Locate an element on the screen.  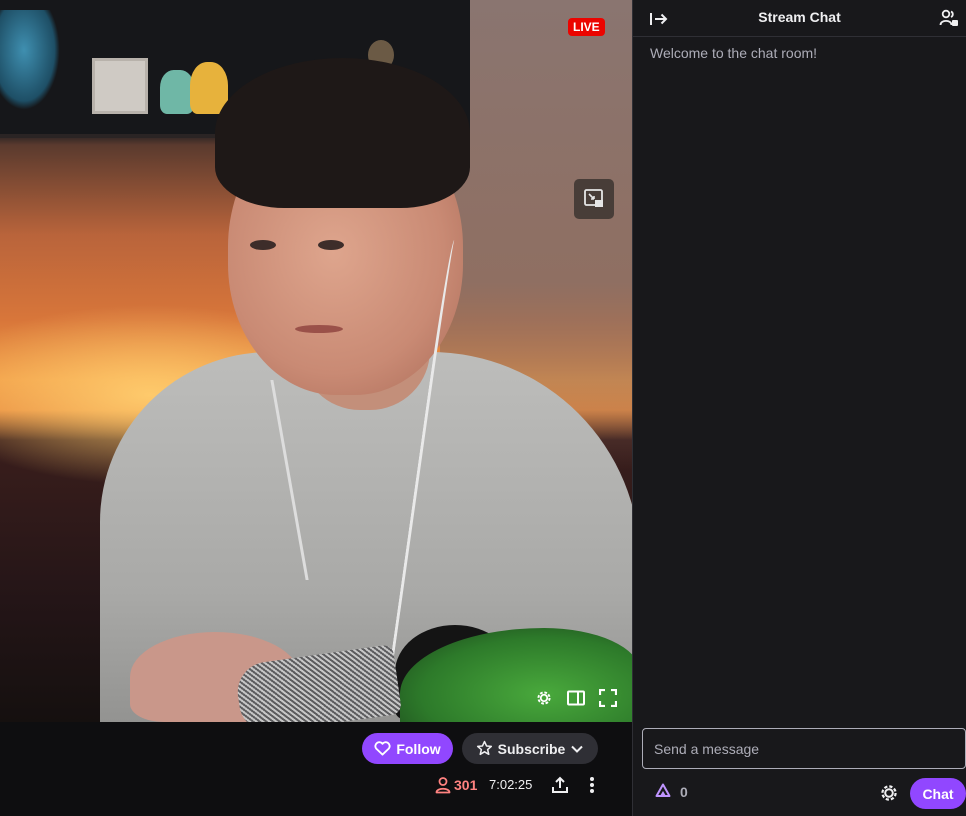
person-icon is located at coordinates (443, 785).